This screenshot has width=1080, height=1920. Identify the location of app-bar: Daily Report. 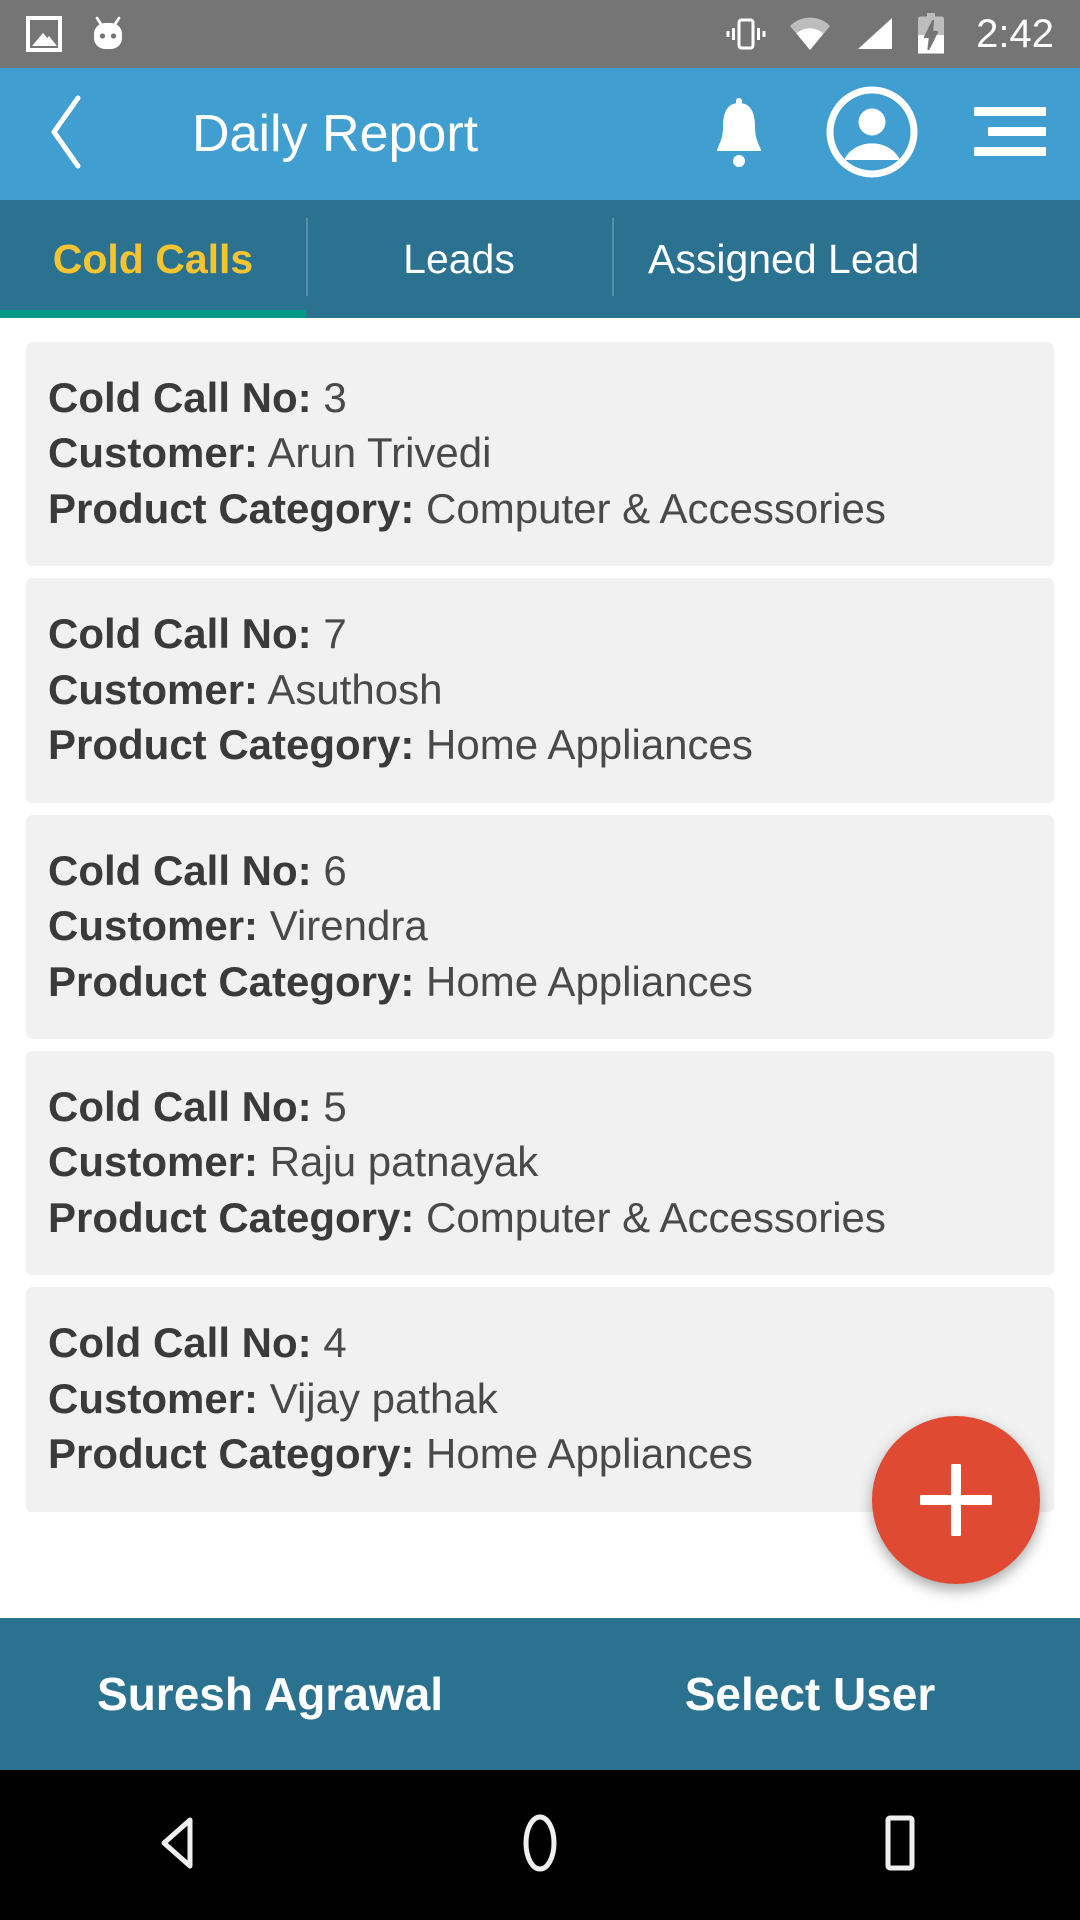
(540, 134).